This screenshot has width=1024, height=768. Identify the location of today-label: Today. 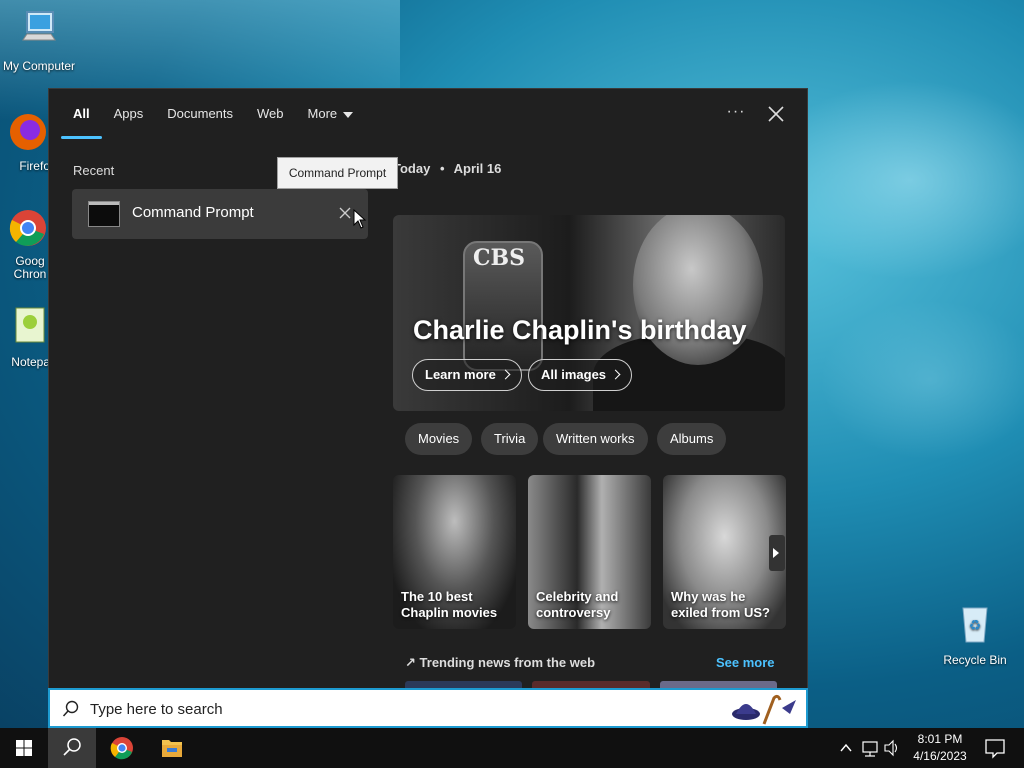
(412, 168).